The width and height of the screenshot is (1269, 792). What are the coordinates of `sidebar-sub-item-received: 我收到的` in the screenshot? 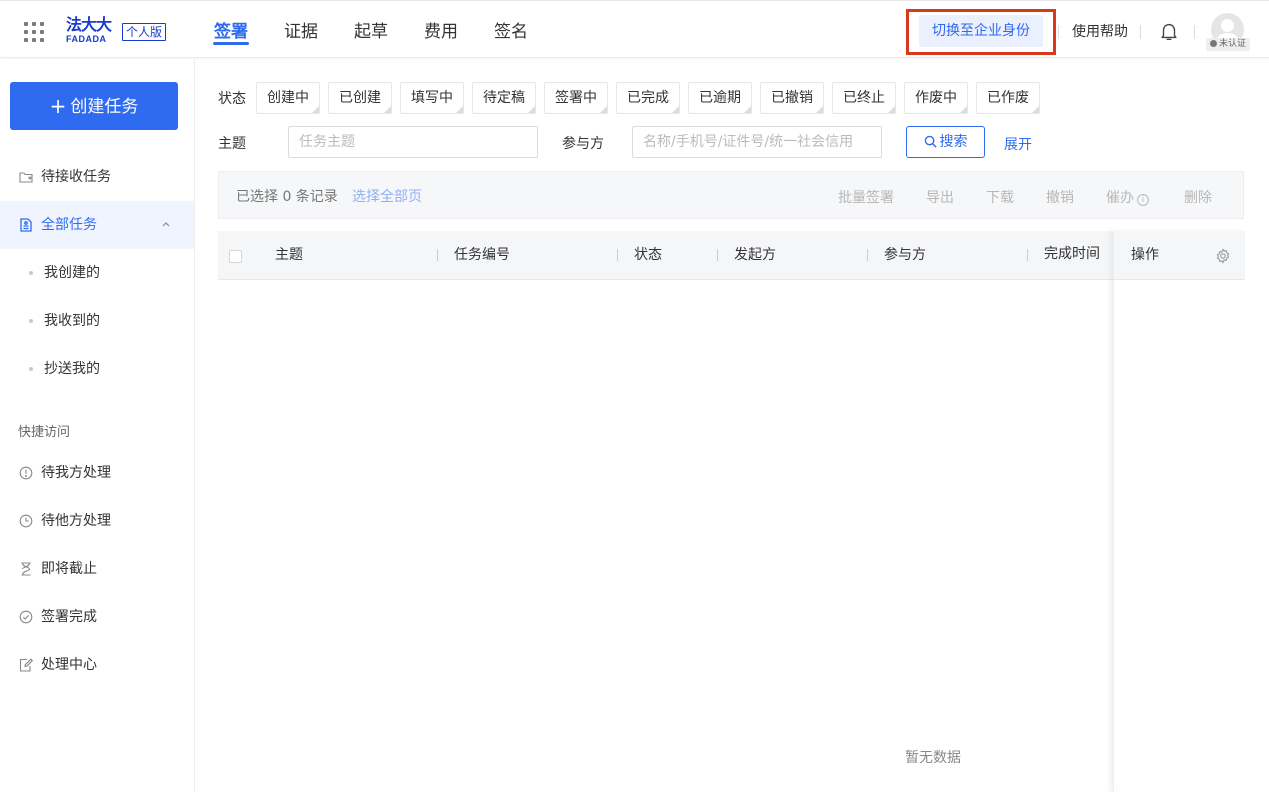 It's located at (97, 321).